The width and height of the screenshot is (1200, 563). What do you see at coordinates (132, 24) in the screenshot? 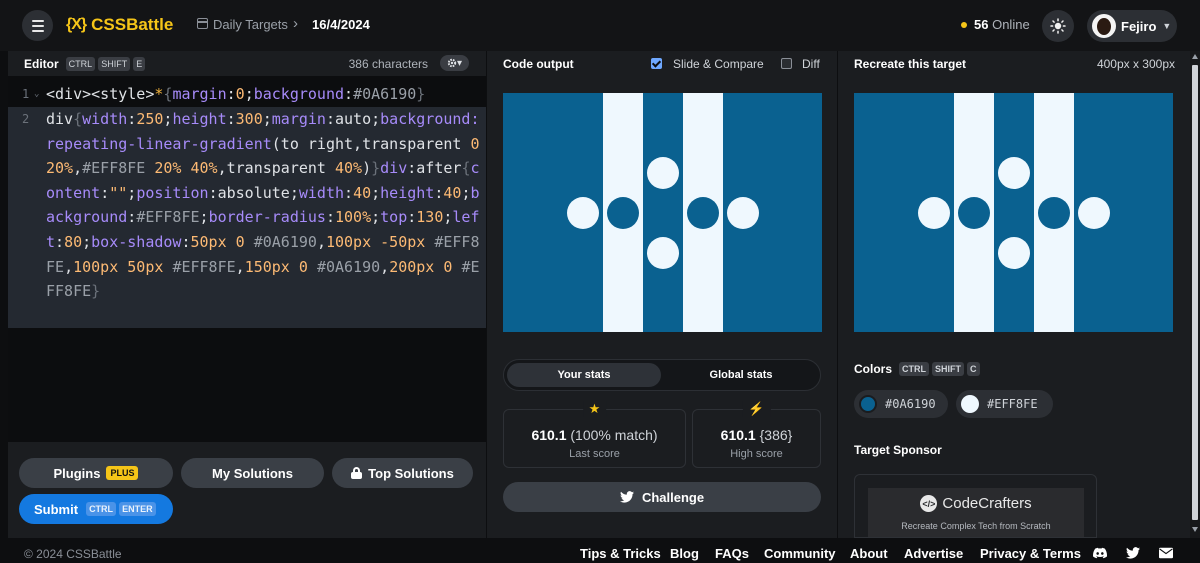
I see `logo-text: CSSBattle` at bounding box center [132, 24].